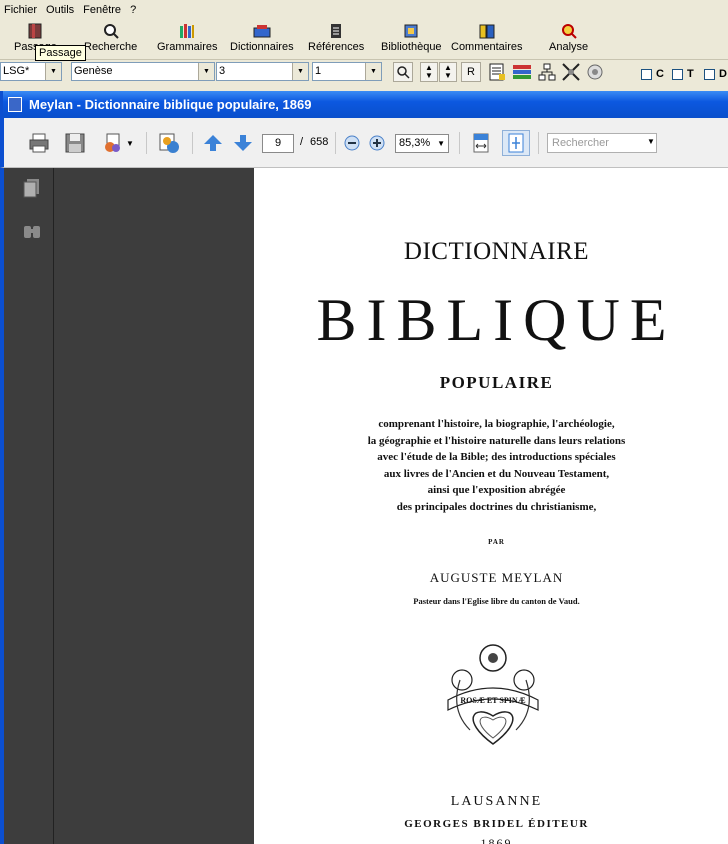  Describe the element at coordinates (496, 251) in the screenshot. I see `doc-title-dictionnaire: DICTIONNAIRE` at that location.